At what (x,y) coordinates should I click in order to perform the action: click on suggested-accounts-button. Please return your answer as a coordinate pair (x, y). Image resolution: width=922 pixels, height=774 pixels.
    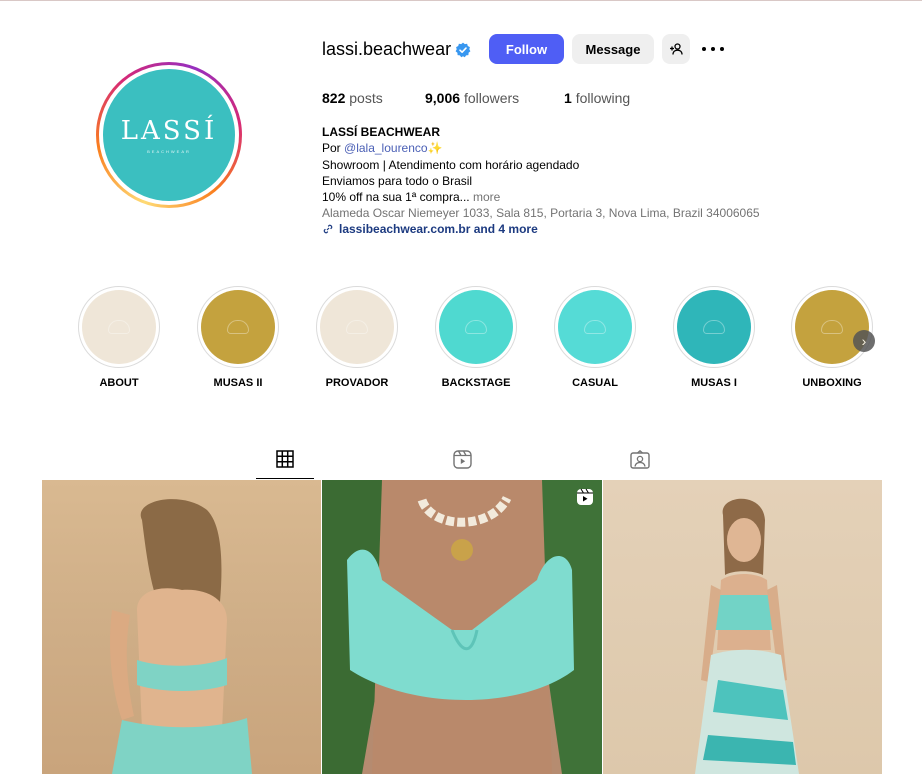
    Looking at the image, I should click on (676, 49).